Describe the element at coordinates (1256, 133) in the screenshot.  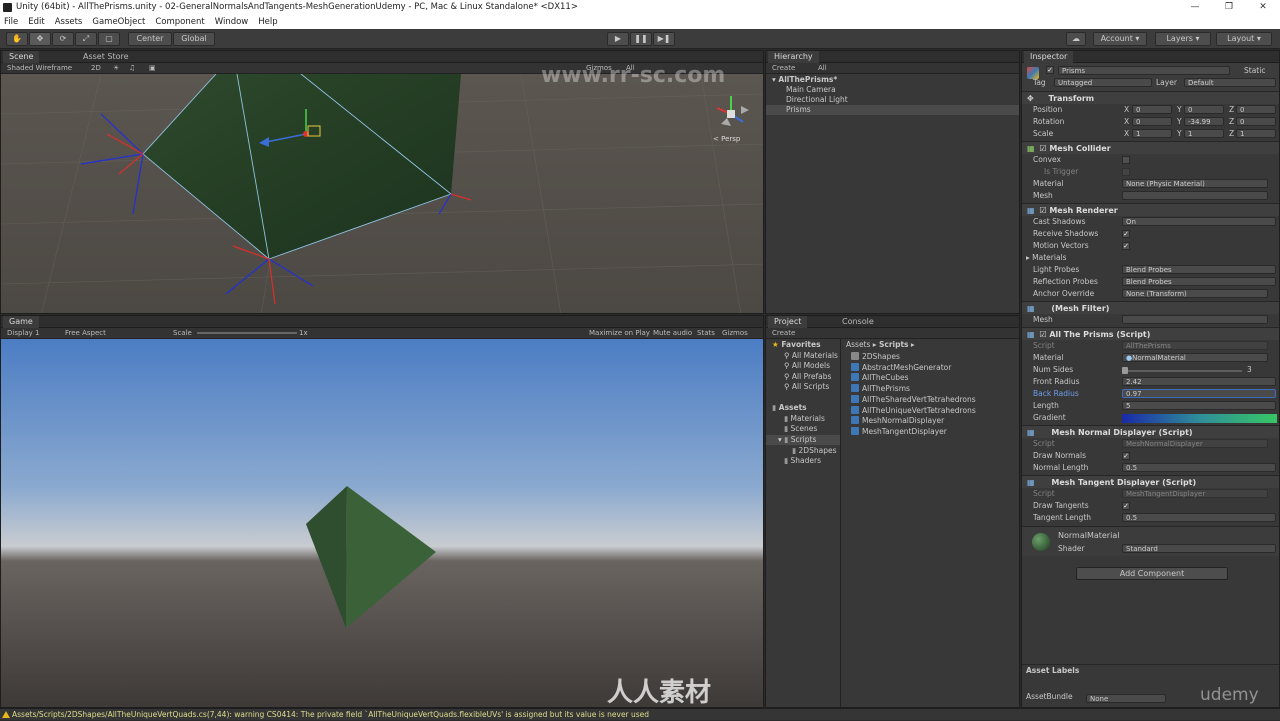
I see `scale-z: 1` at that location.